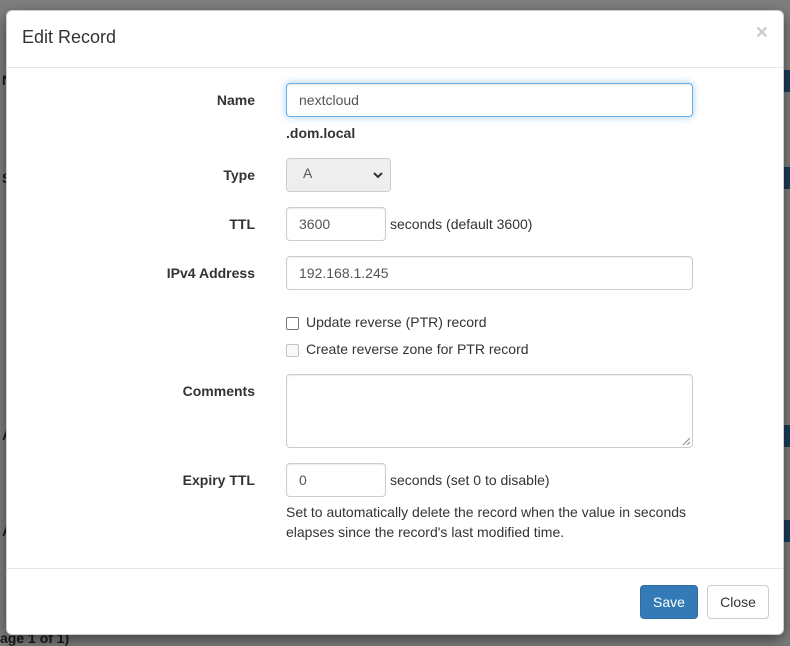 The width and height of the screenshot is (790, 646). I want to click on ipv4-input: 192.168.1.245, so click(489, 273).